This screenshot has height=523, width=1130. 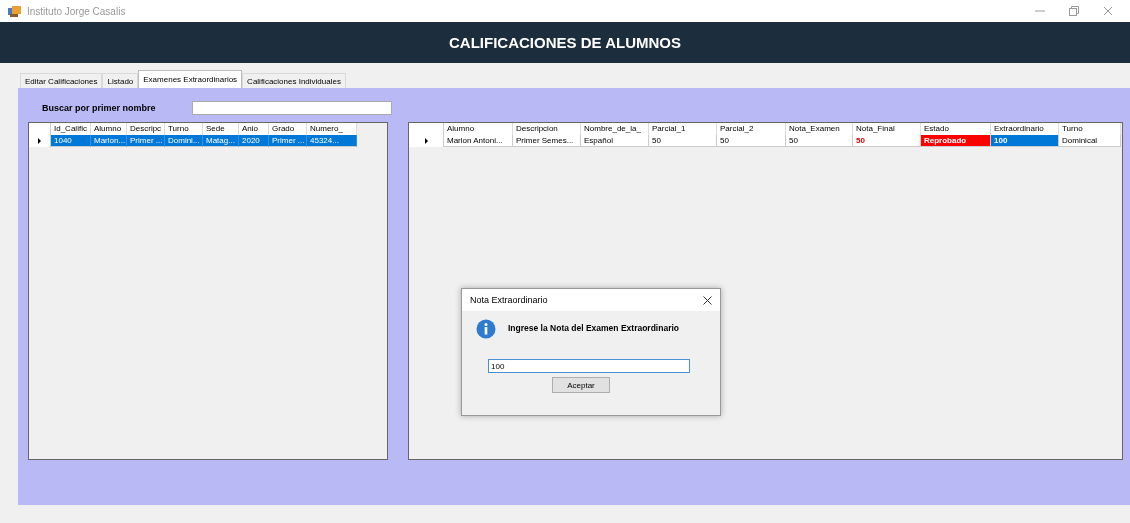 I want to click on column-header: Anio, so click(x=254, y=129).